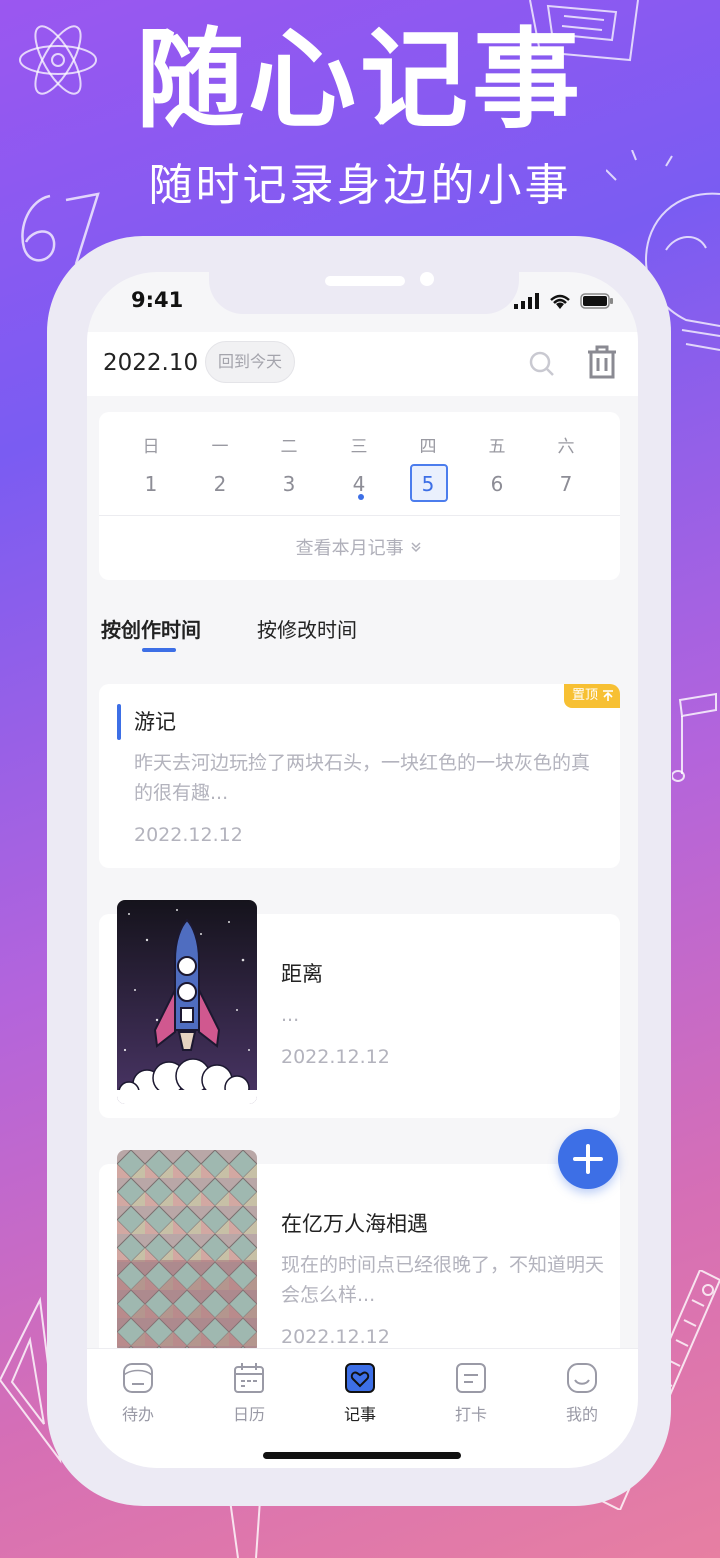 This screenshot has height=1558, width=720. Describe the element at coordinates (359, 447) in the screenshot. I see `weekday-wed: 三` at that location.